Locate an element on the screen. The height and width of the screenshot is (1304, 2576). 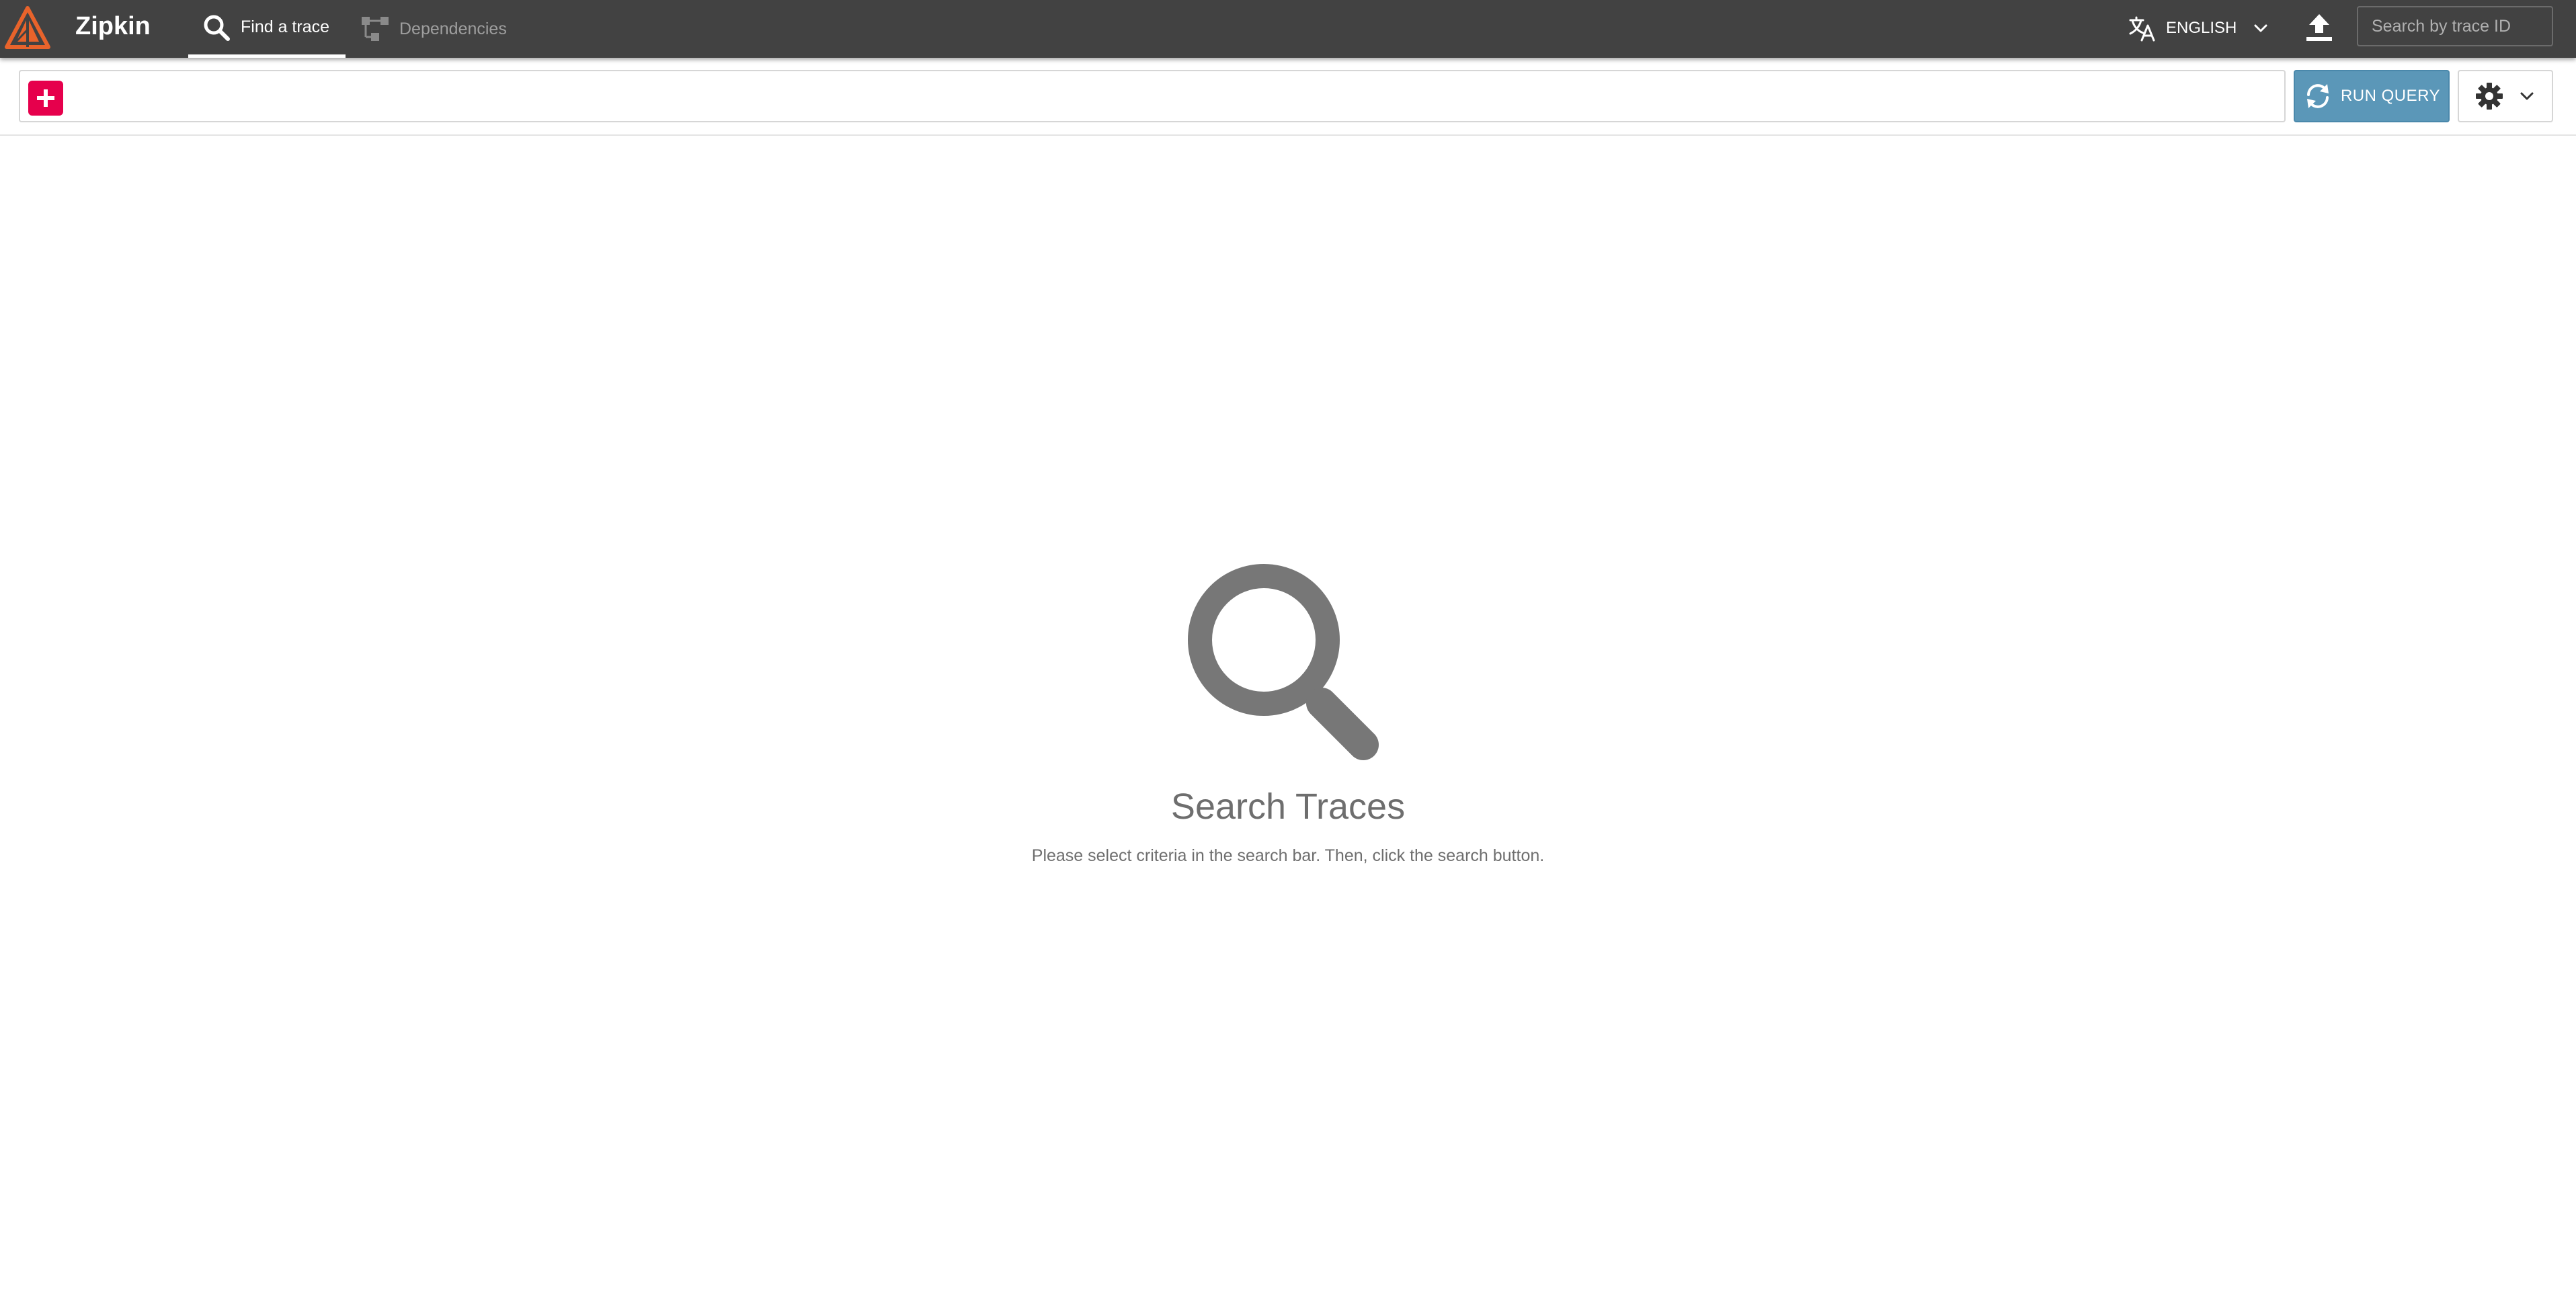
gear-icon is located at coordinates (2489, 97).